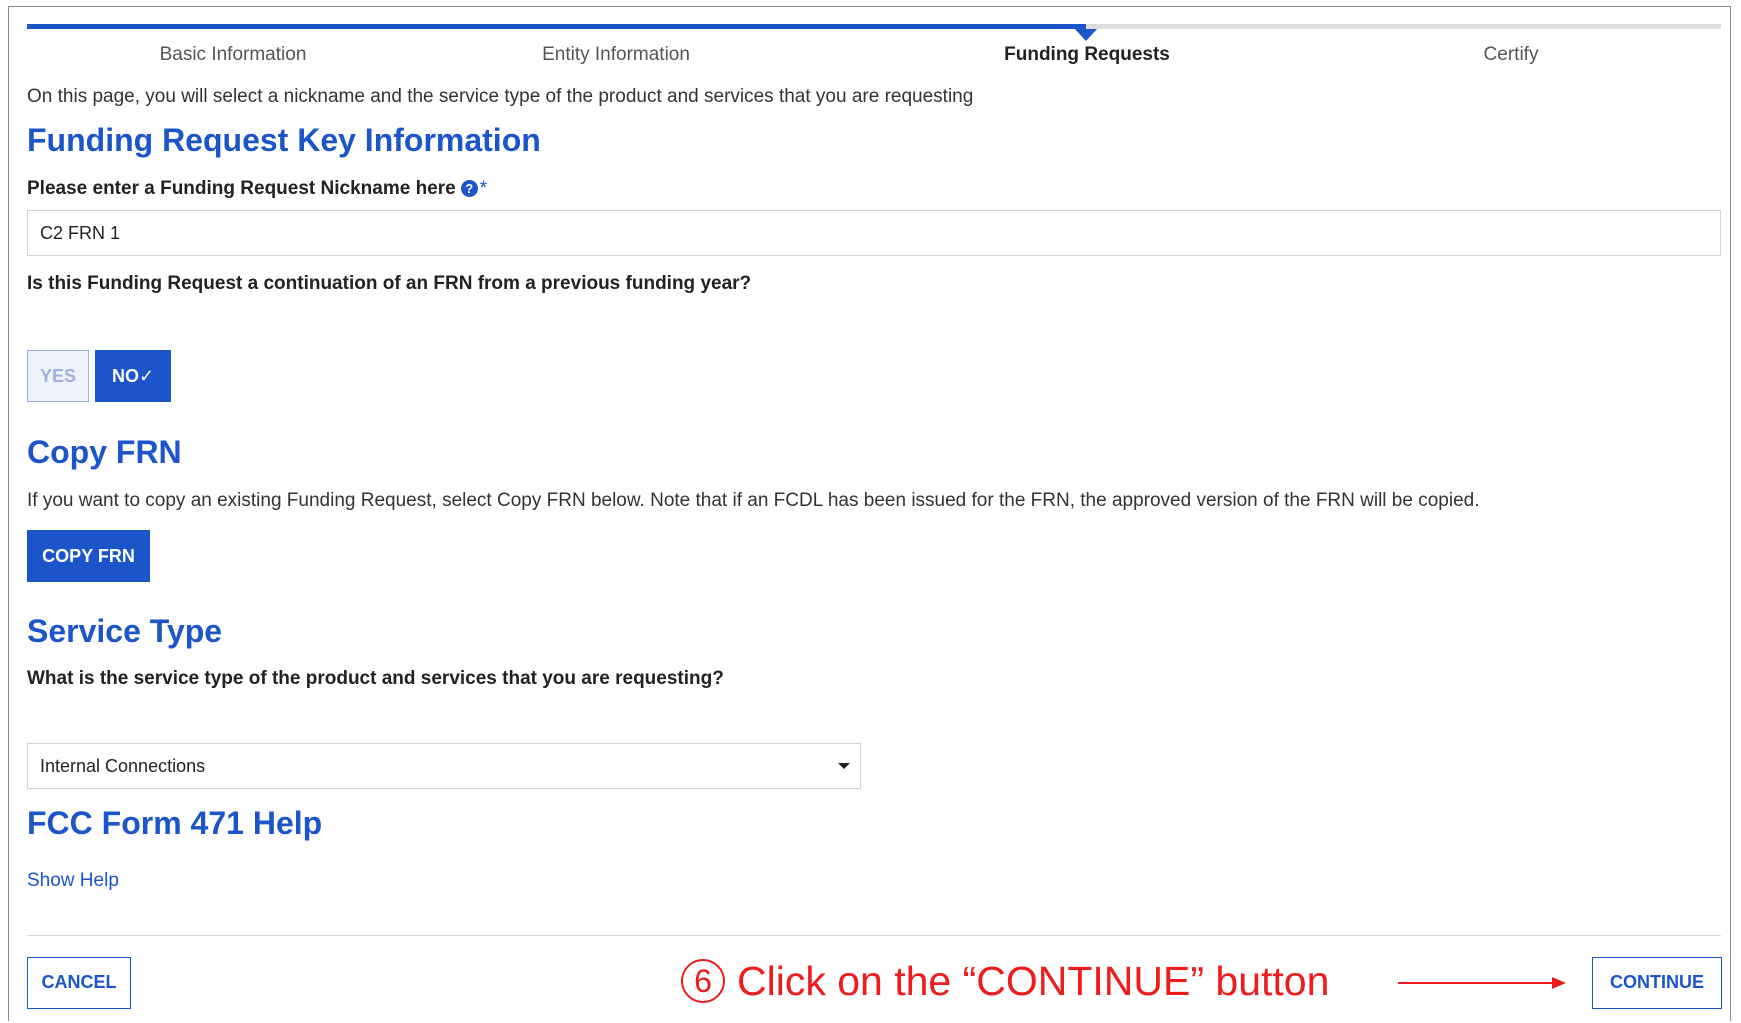  I want to click on no-button: NO✓, so click(133, 376).